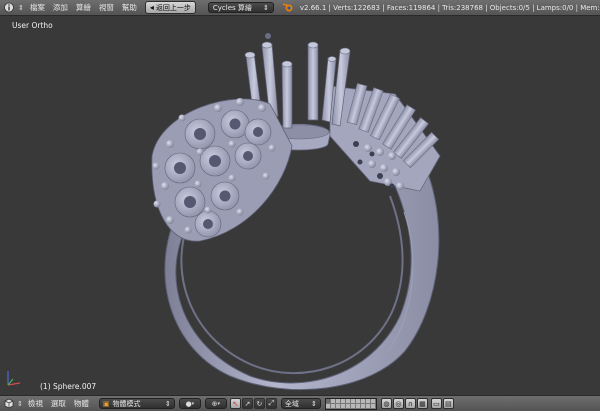 This screenshot has width=600, height=411. What do you see at coordinates (106, 403) in the screenshot?
I see `object-mode-icon: ▣` at bounding box center [106, 403].